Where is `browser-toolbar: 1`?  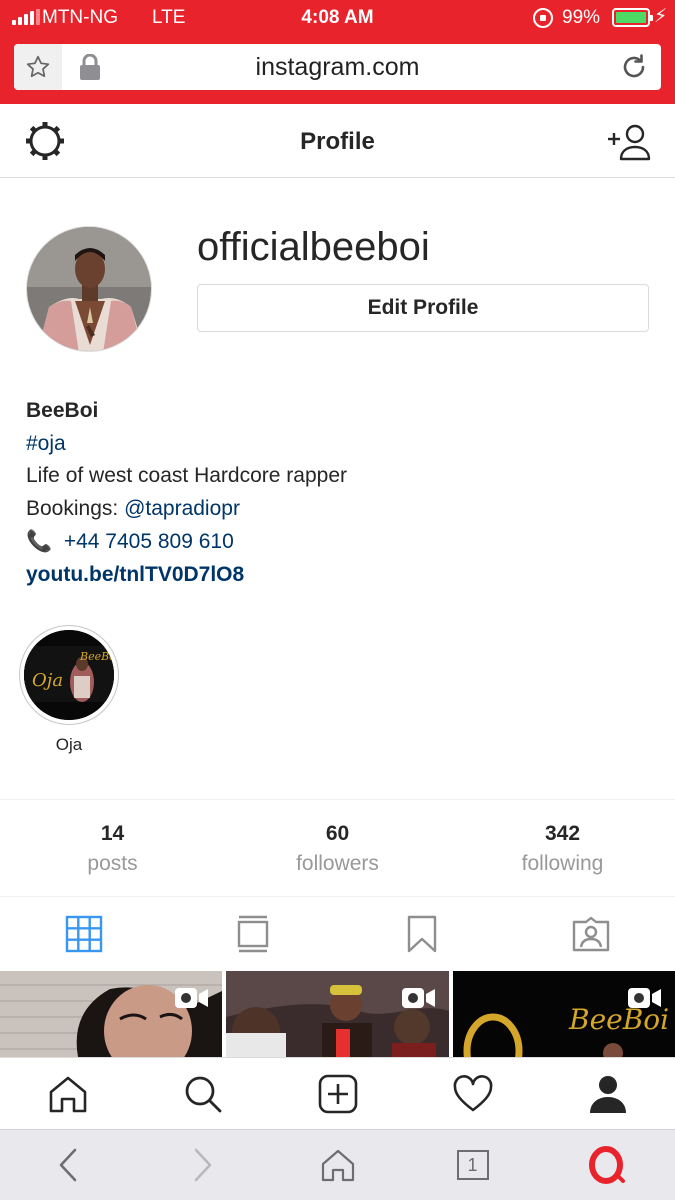
browser-toolbar: 1 is located at coordinates (337, 1164).